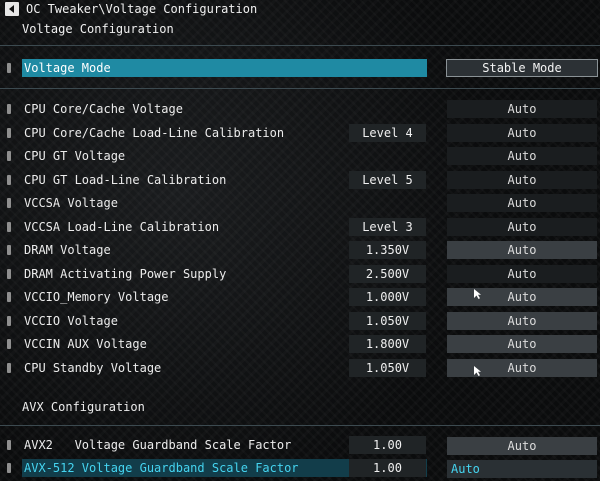  What do you see at coordinates (522, 250) in the screenshot?
I see `dram-voltage-setting: Auto` at bounding box center [522, 250].